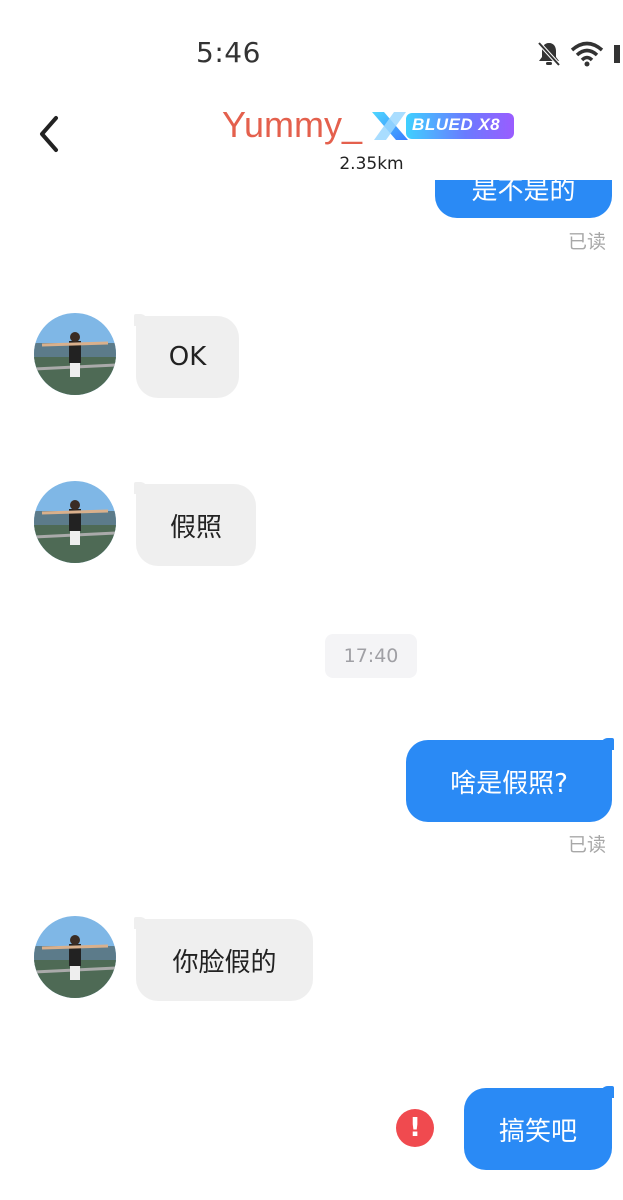 The height and width of the screenshot is (1200, 623). I want to click on message-text: 你脸假的, so click(224, 962).